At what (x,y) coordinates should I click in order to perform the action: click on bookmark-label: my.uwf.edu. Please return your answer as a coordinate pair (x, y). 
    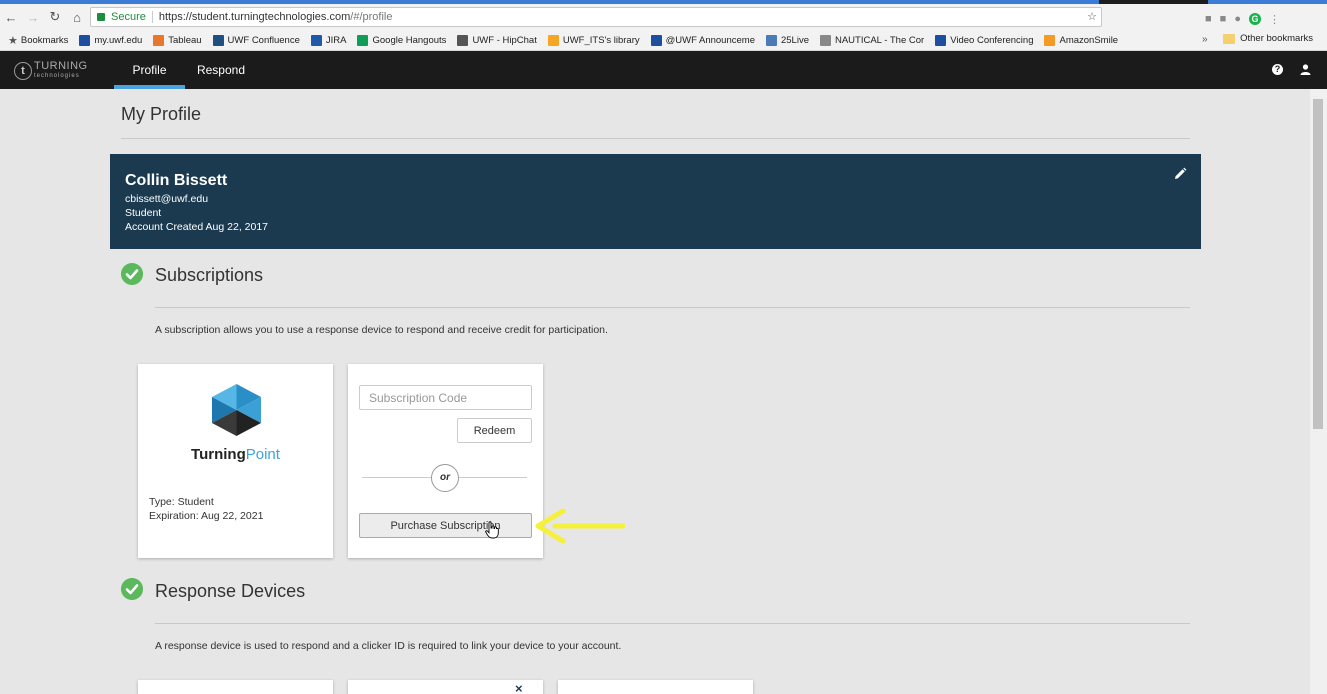
    Looking at the image, I should click on (118, 40).